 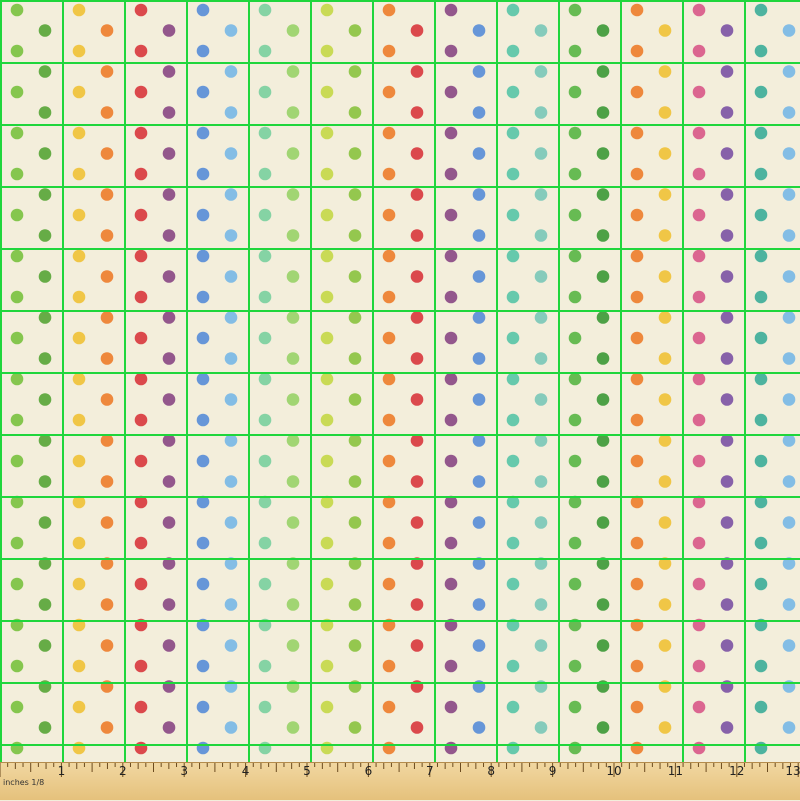 I want to click on ruler-tick-label: 2, so click(x=122, y=771).